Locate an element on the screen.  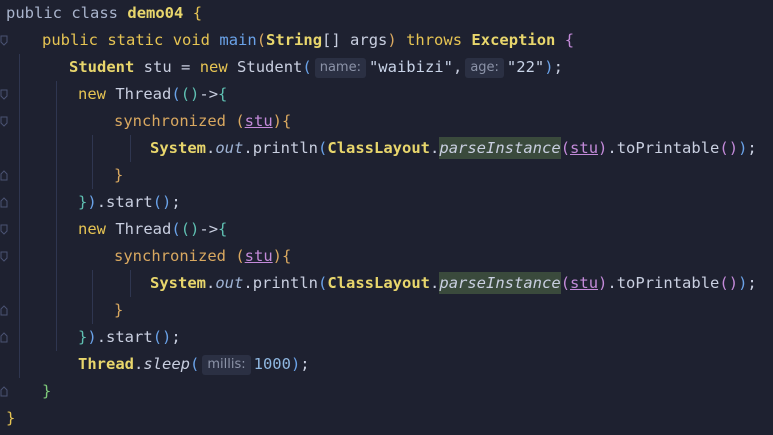
operator: = is located at coordinates (186, 67).